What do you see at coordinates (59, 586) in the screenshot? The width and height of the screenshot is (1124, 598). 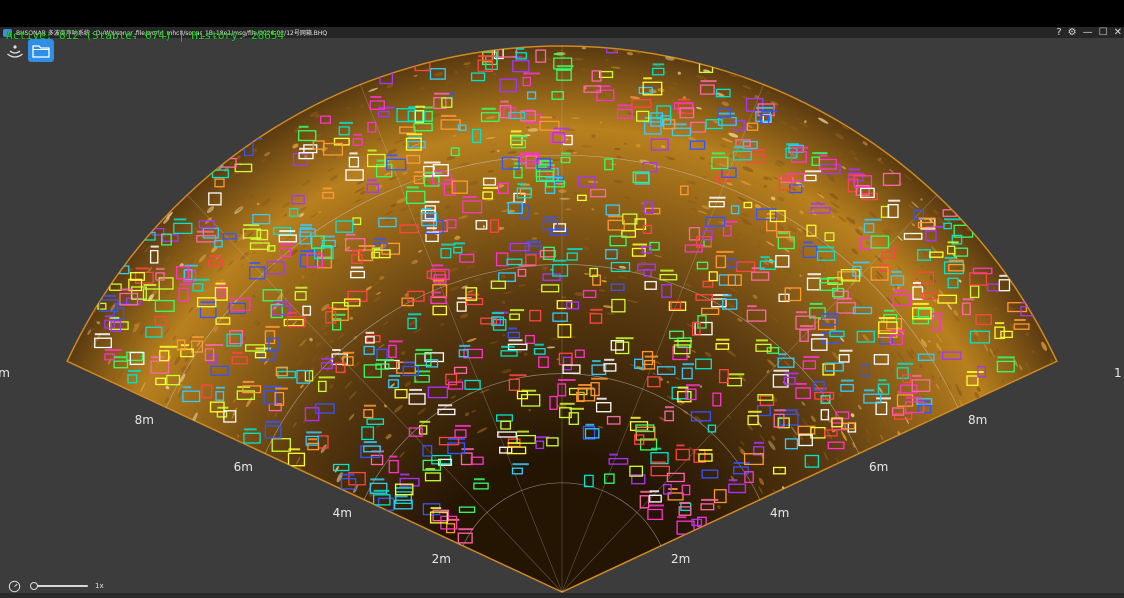 I see `playback-speed-slider` at bounding box center [59, 586].